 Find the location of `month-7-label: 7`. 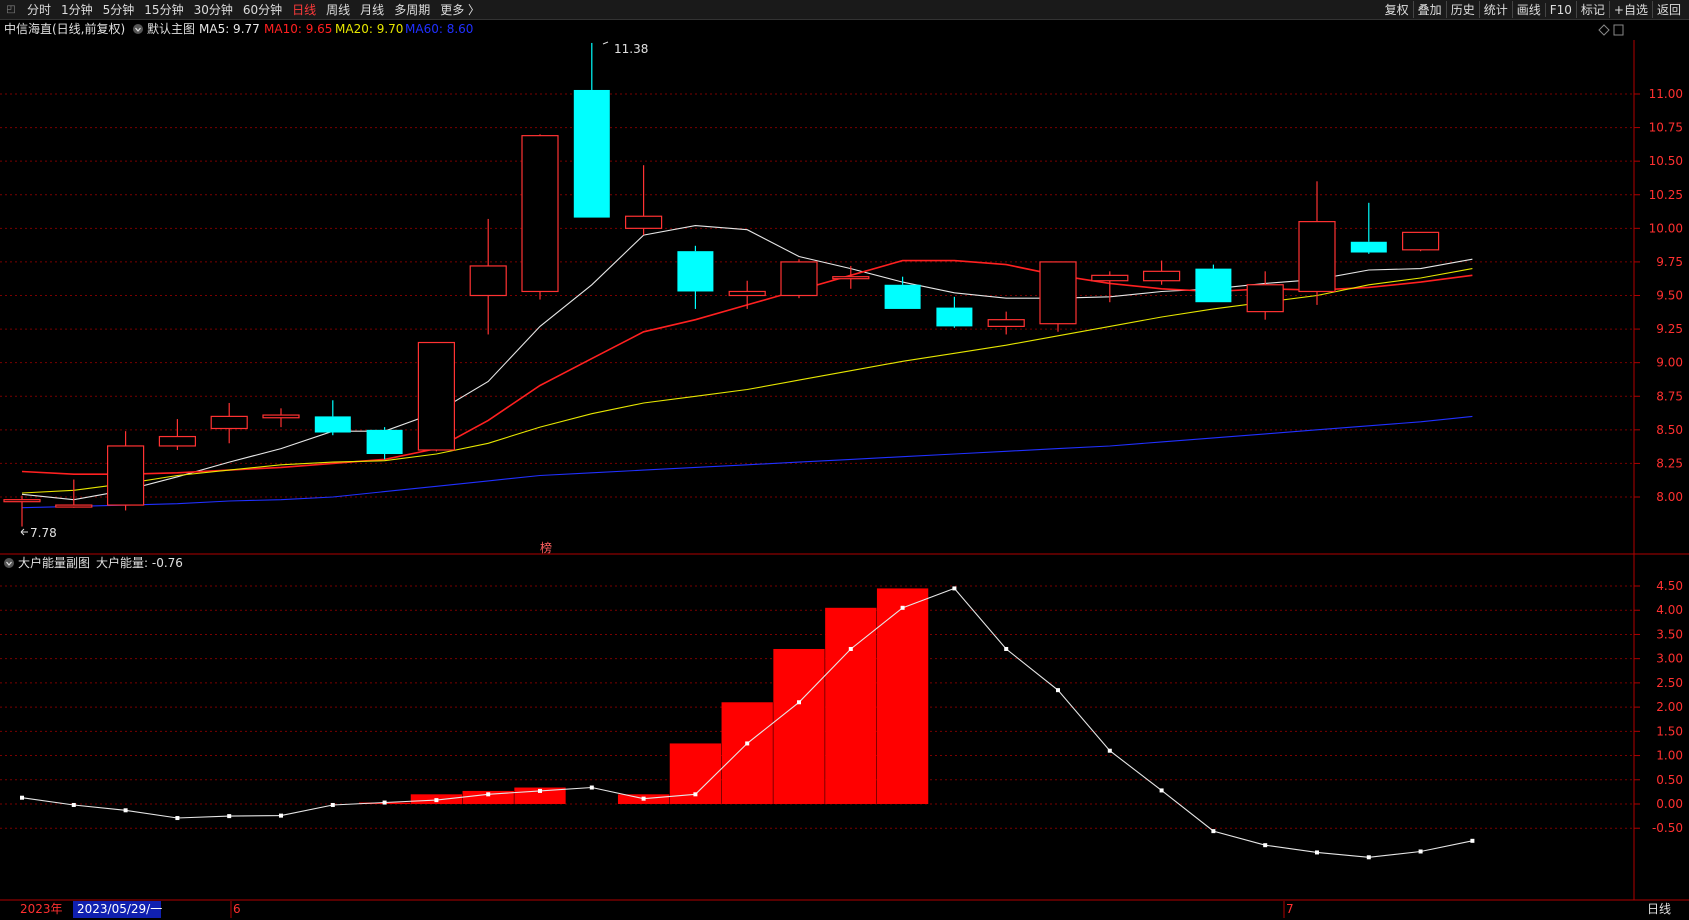

month-7-label: 7 is located at coordinates (1290, 909).